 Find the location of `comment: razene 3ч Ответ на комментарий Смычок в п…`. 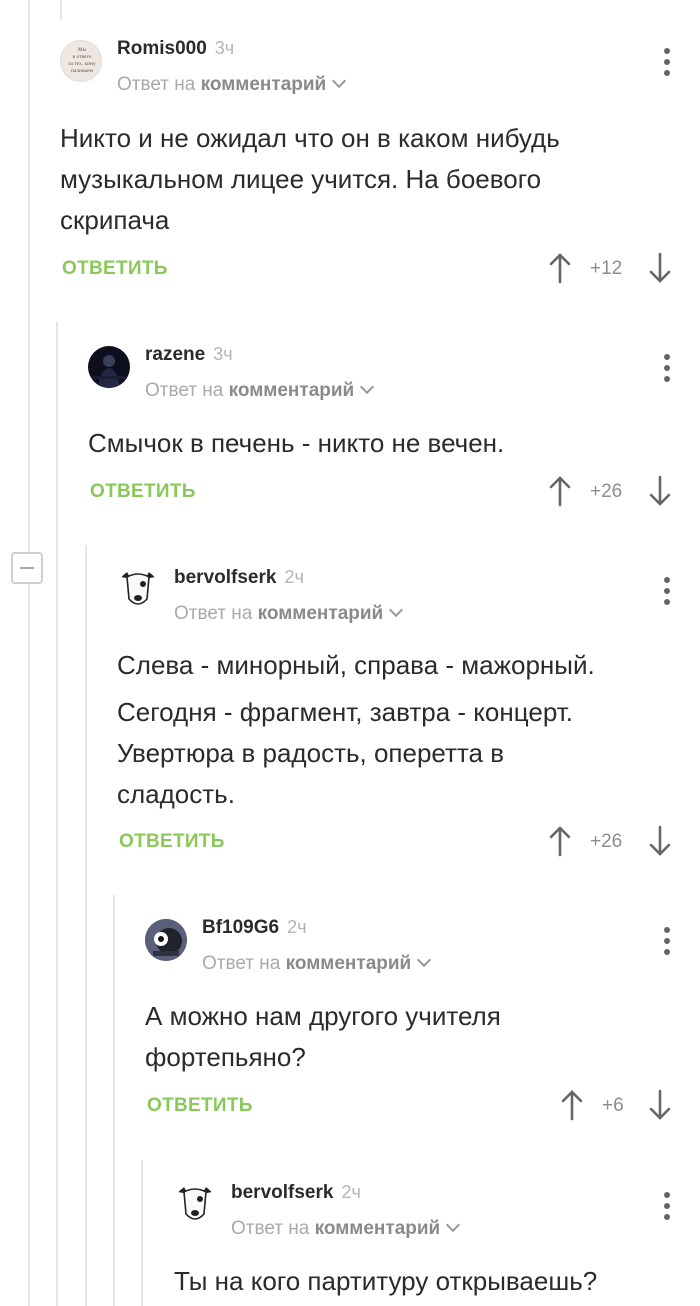

comment: razene 3ч Ответ на комментарий Смычок в п… is located at coordinates (394, 430).